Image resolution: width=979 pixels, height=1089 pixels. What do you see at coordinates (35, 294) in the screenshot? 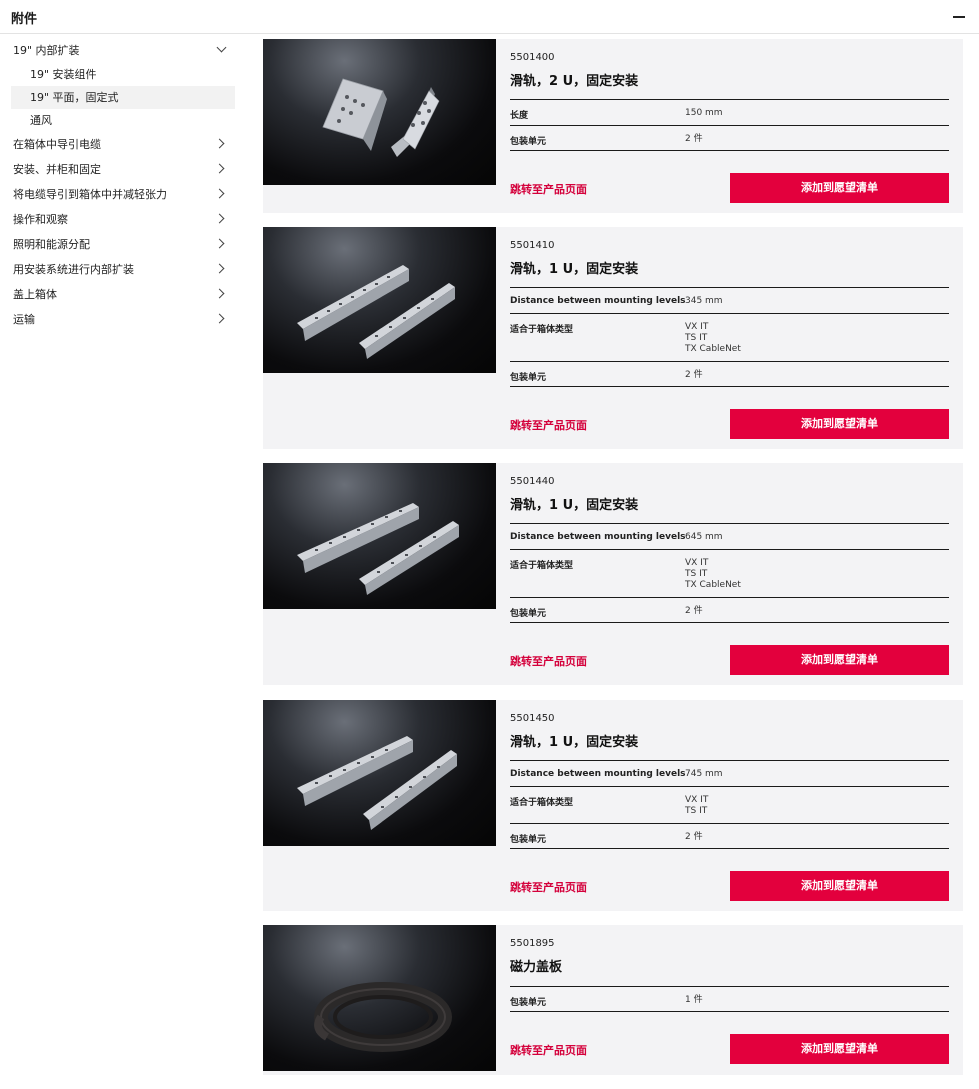
I see `sidebar-item-label: 盖上箱体` at bounding box center [35, 294].